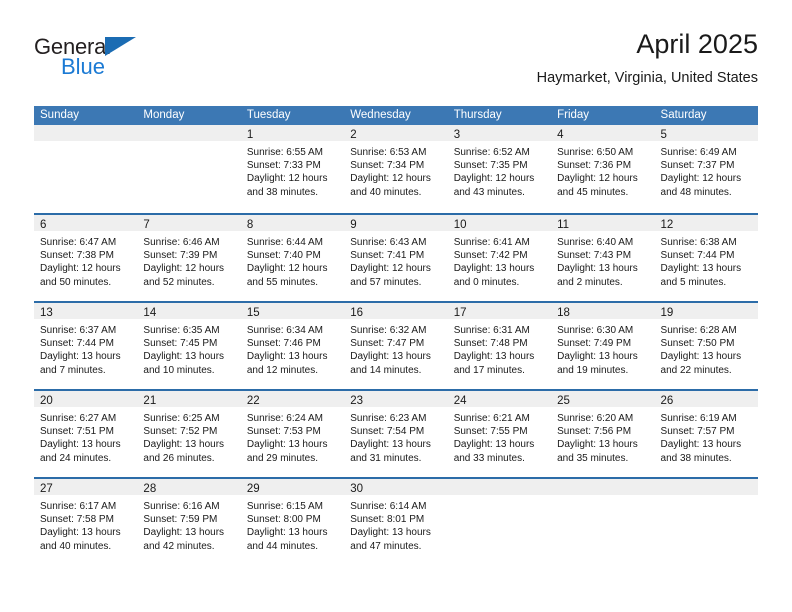 The width and height of the screenshot is (792, 612). I want to click on weekday-header-wednesday: Wednesday, so click(380, 115).